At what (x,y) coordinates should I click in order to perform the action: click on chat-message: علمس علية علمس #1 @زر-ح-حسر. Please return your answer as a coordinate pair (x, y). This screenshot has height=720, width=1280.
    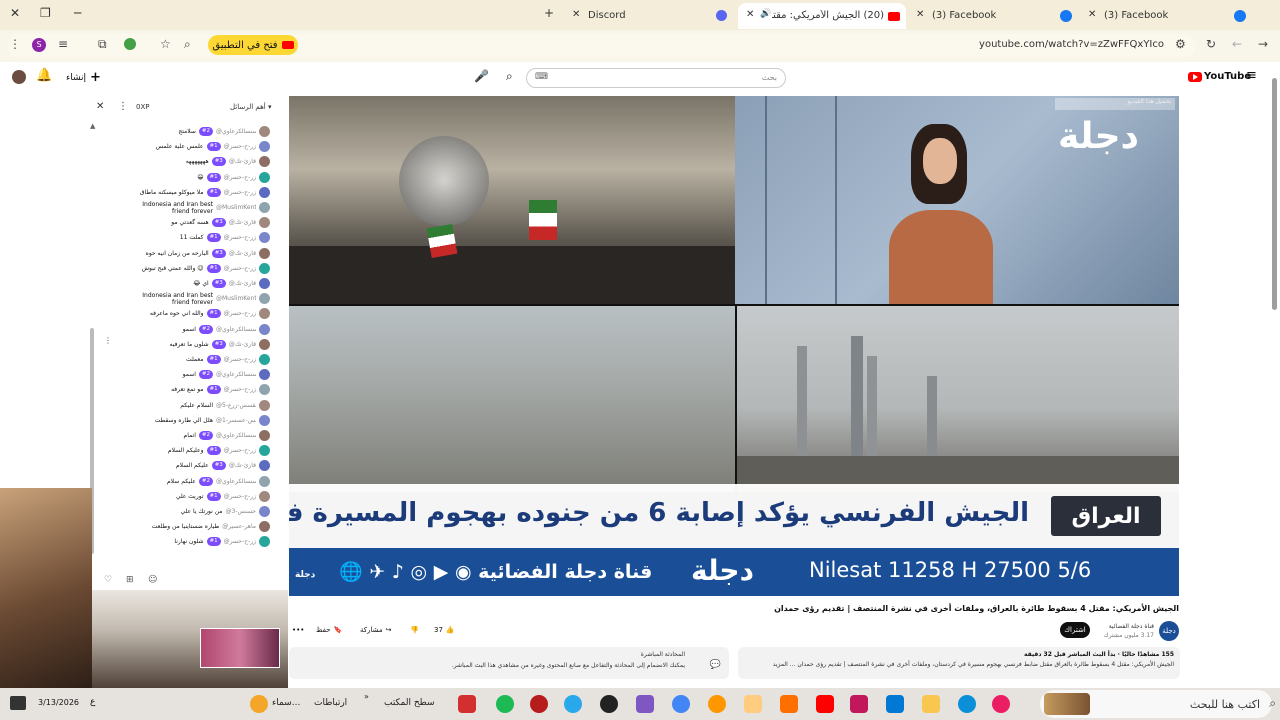
    Looking at the image, I should click on (213, 146).